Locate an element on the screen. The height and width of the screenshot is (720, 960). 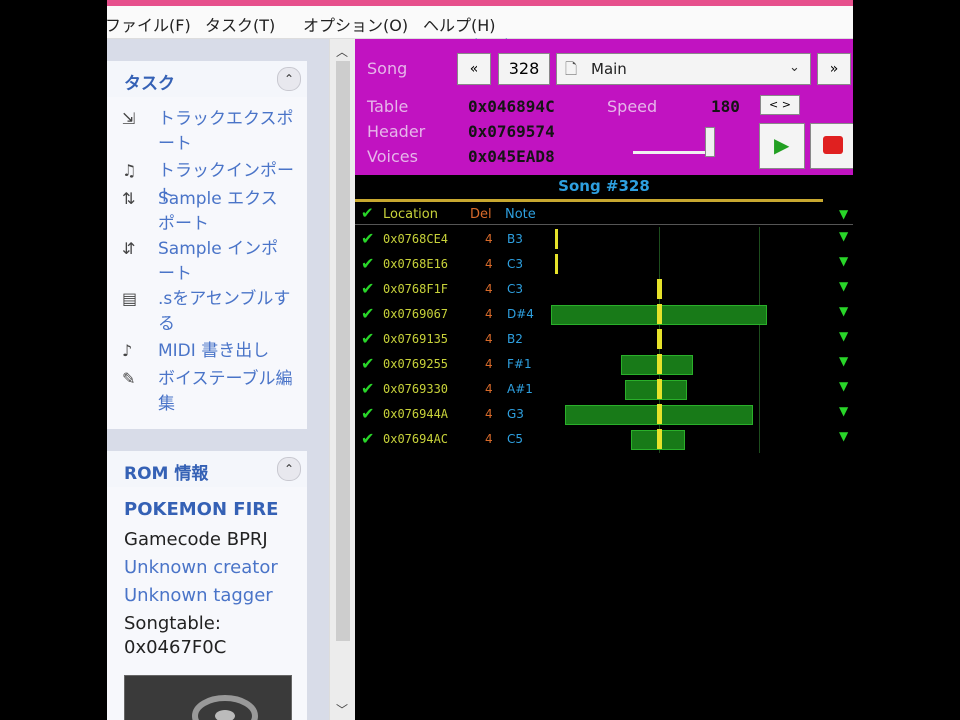
scroll-up-icon: ︿ is located at coordinates (342, 51).